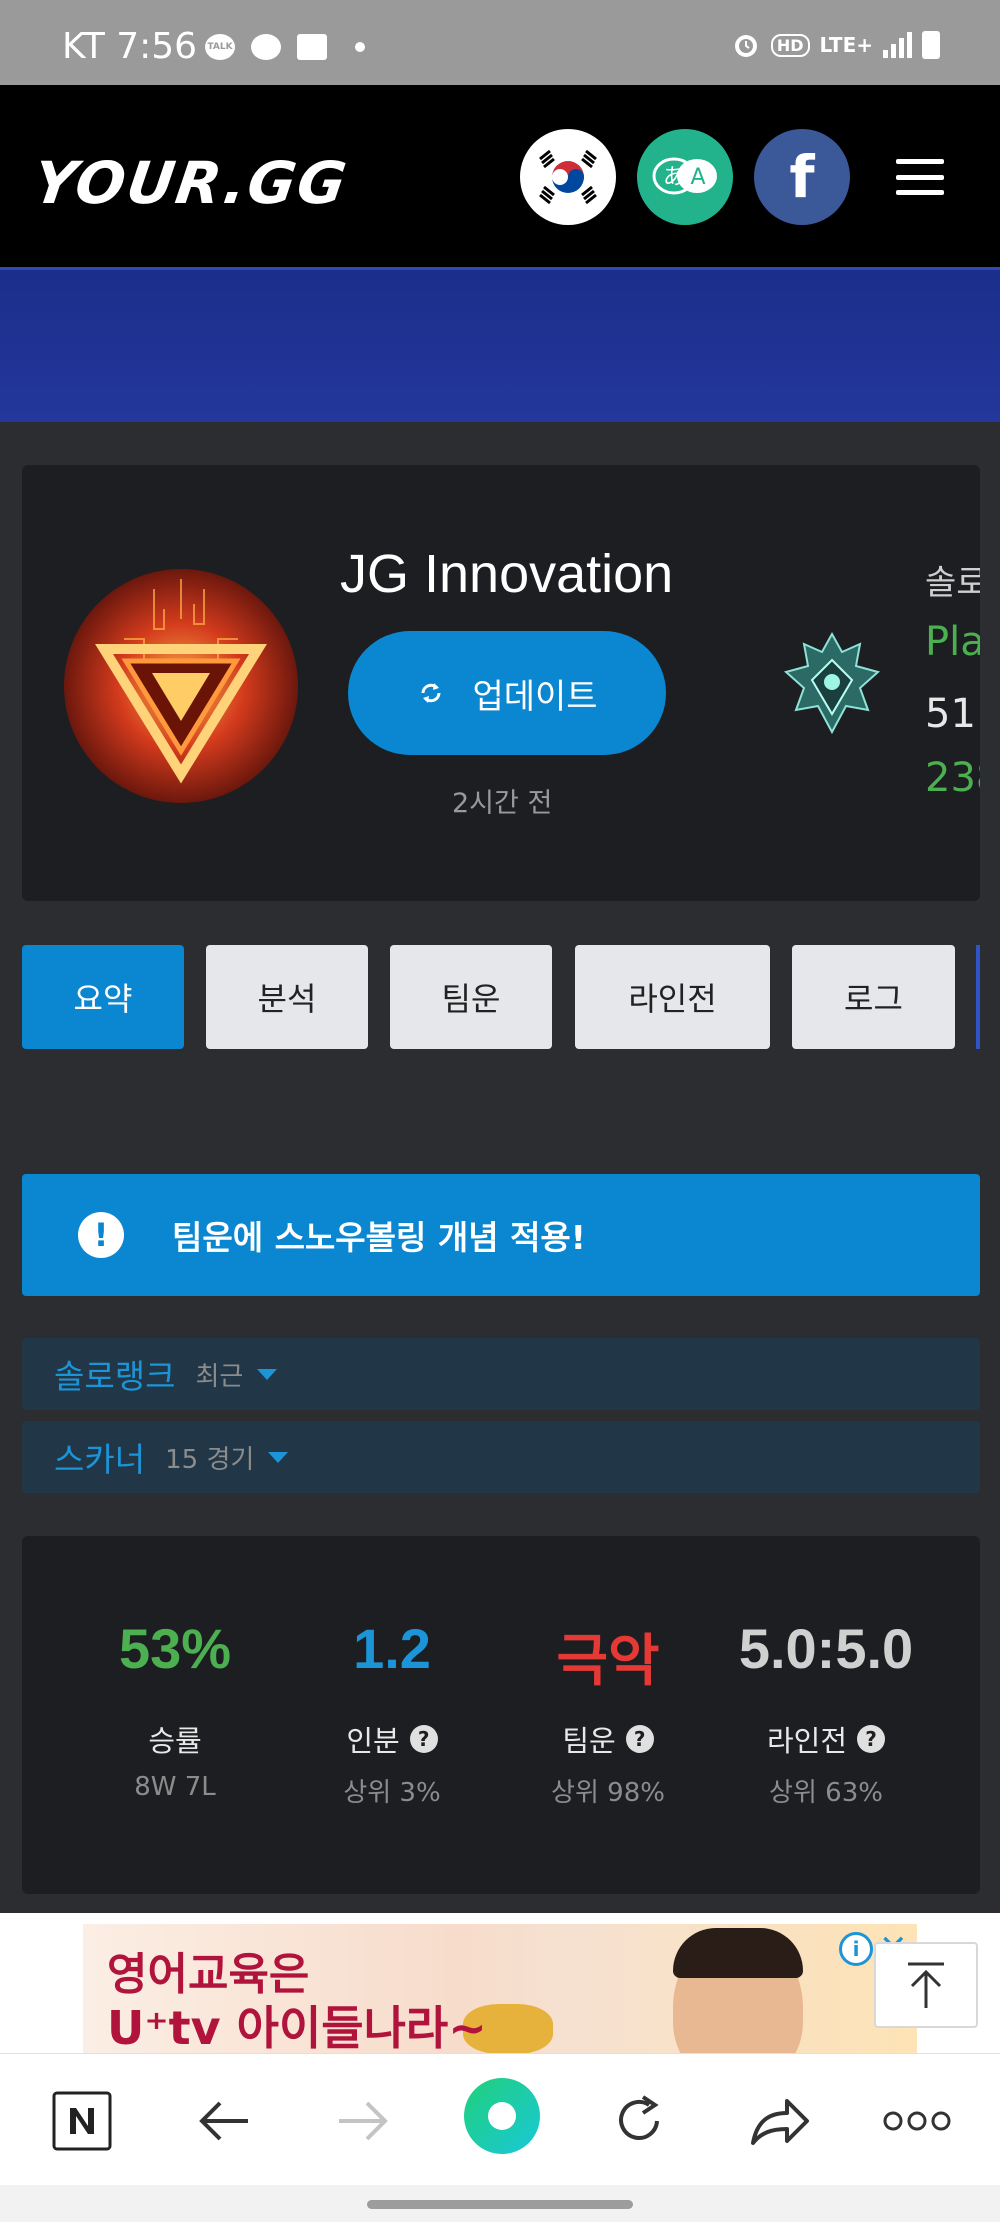 This screenshot has height=2222, width=1000. Describe the element at coordinates (363, 2121) in the screenshot. I see `forward-arrow-icon` at that location.